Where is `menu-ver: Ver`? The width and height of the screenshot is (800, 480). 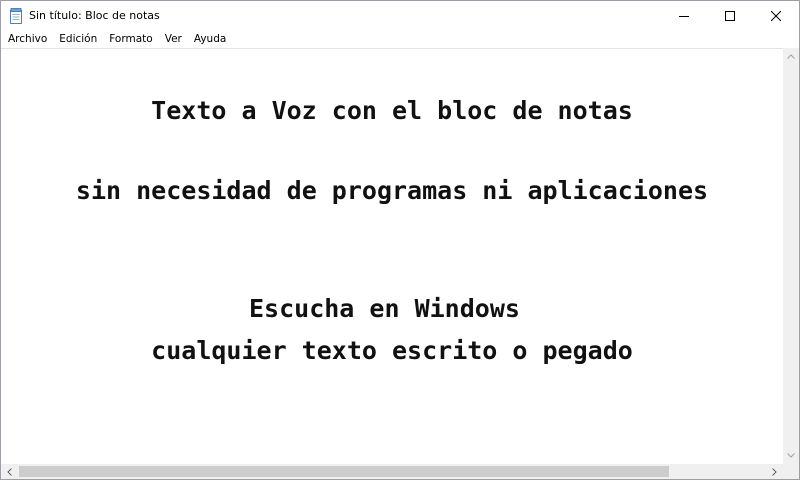 menu-ver: Ver is located at coordinates (173, 39).